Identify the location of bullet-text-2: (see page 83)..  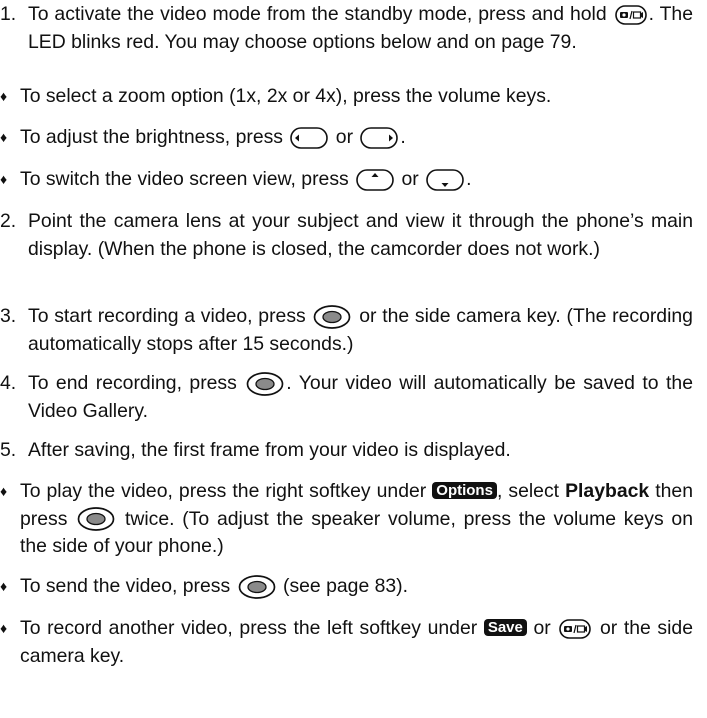
(345, 586).